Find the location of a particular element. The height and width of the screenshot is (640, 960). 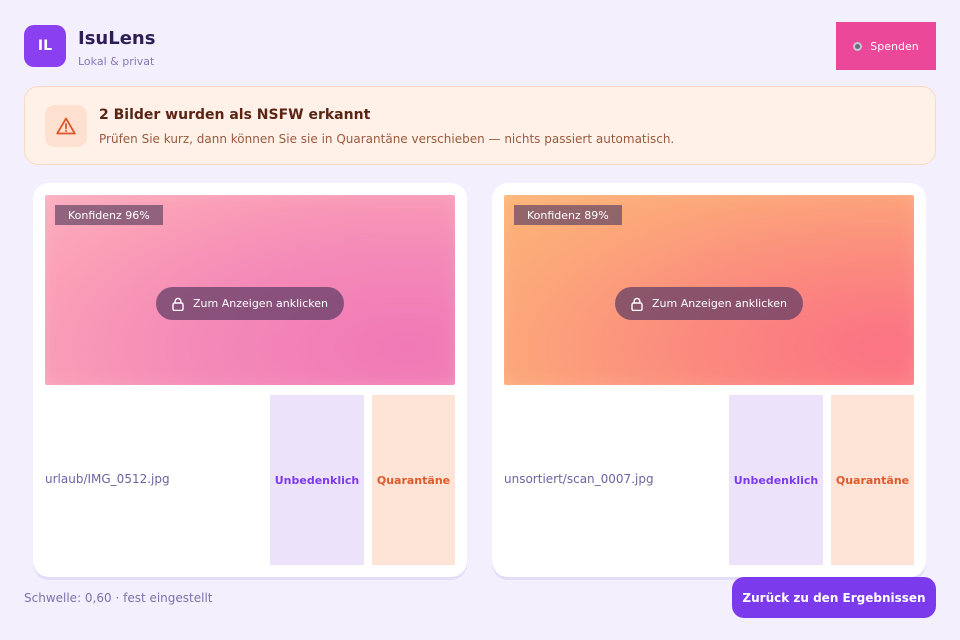

back-to-results-button: Zurück zu den Ergebnissen is located at coordinates (834, 597).